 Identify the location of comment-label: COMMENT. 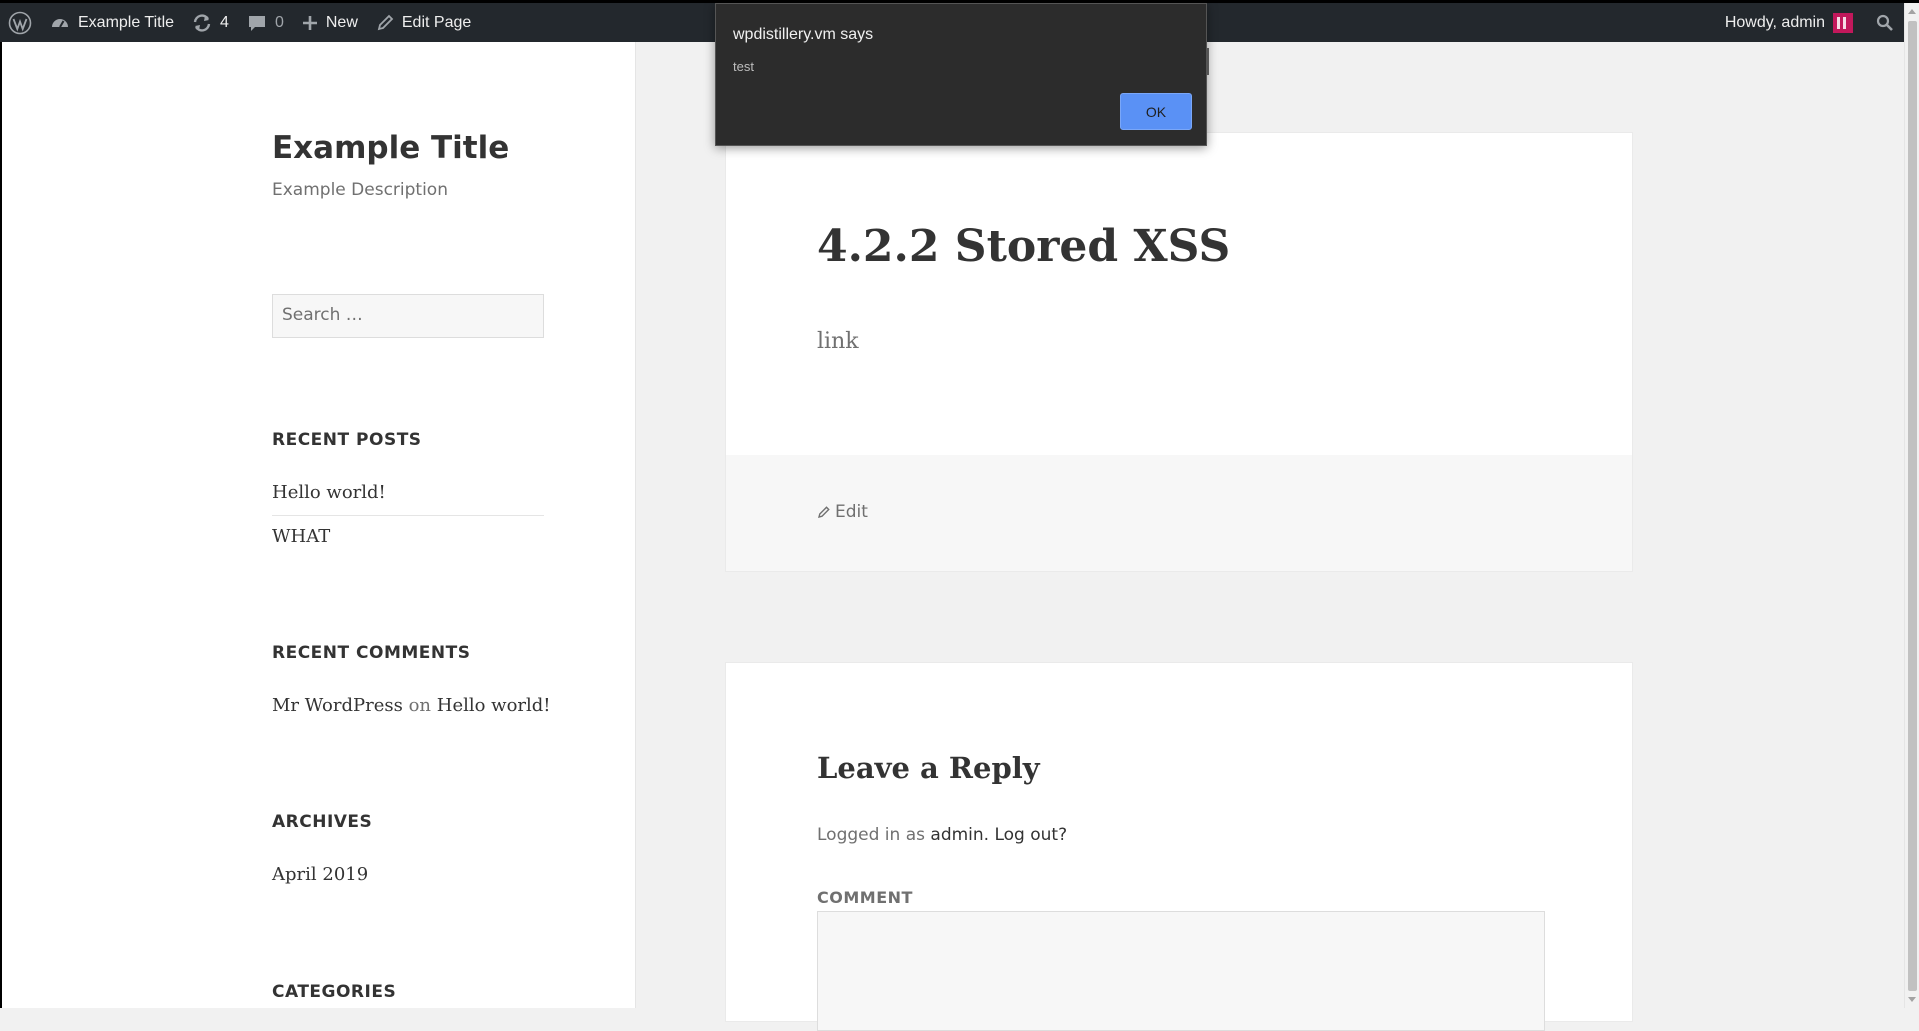
(865, 897).